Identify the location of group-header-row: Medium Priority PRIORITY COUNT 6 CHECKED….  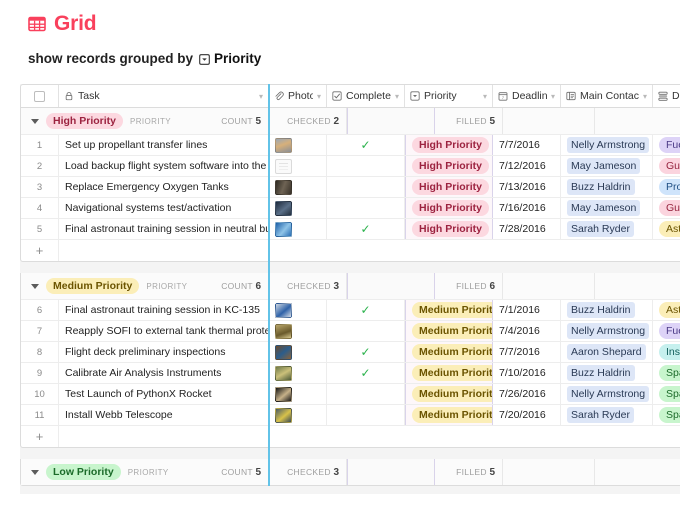
(350, 286).